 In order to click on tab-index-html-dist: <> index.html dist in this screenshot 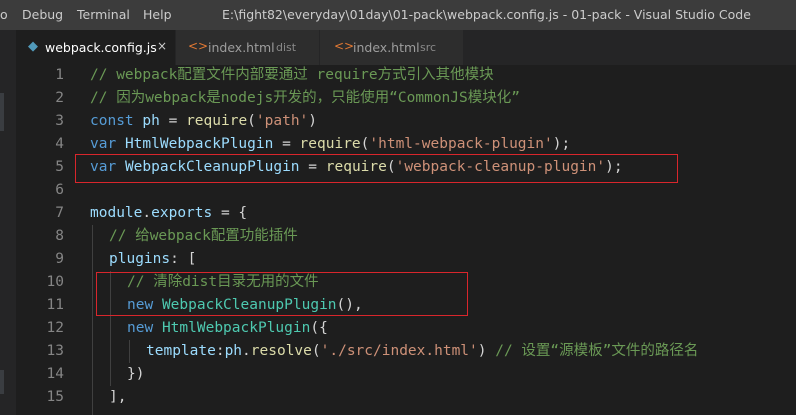, I will do `click(248, 47)`.